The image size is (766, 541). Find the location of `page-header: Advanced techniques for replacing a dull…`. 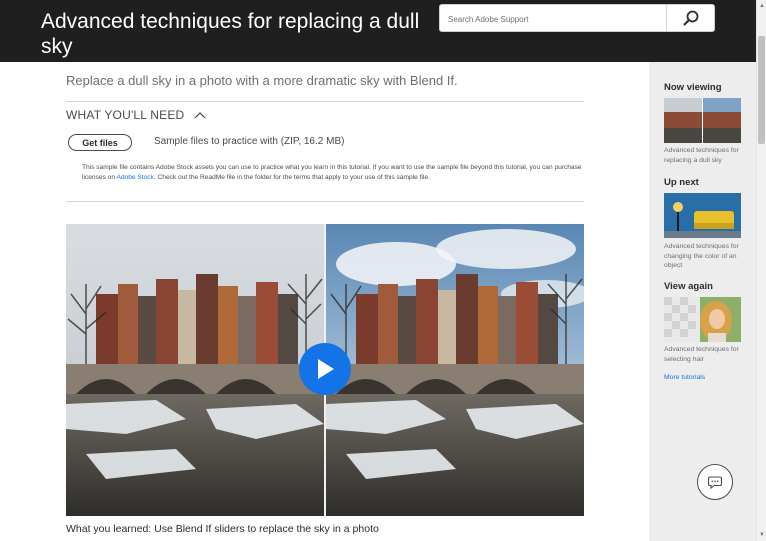

page-header: Advanced techniques for replacing a dull… is located at coordinates (378, 31).